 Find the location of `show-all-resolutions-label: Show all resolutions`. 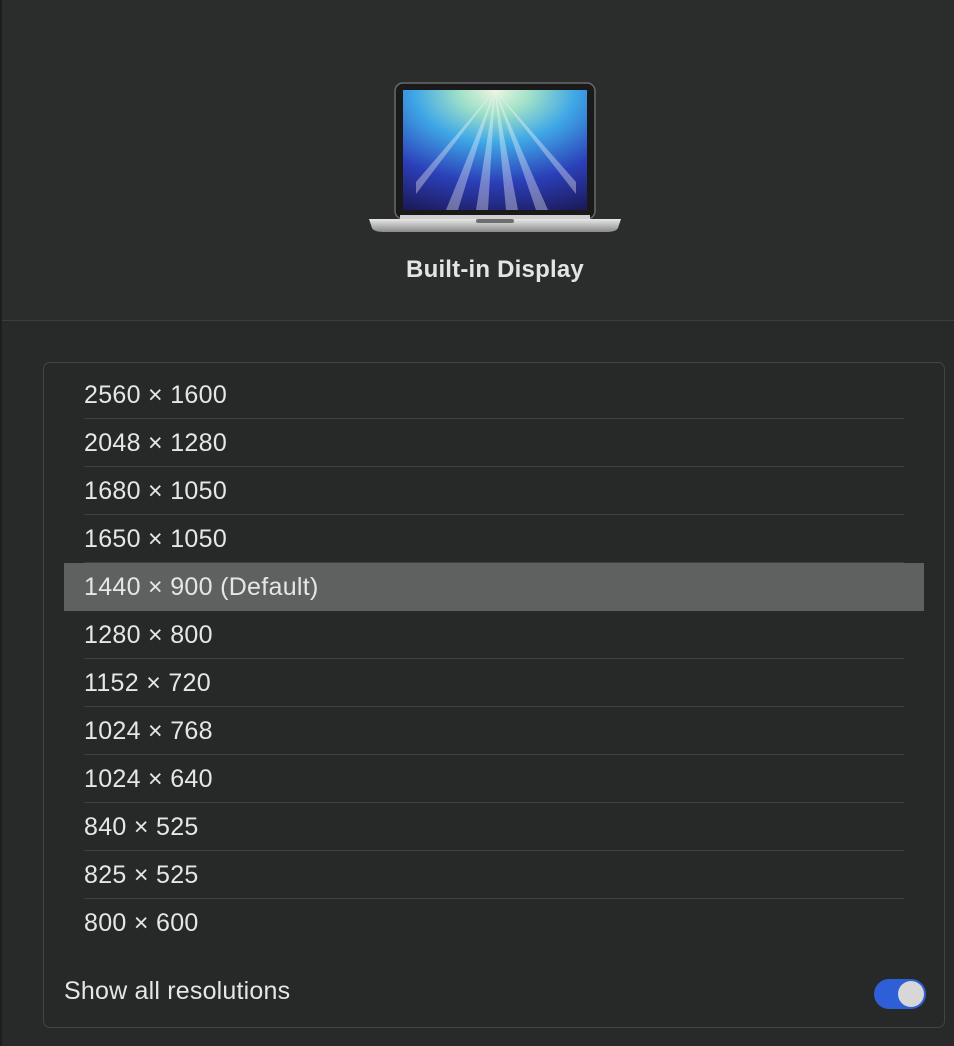

show-all-resolutions-label: Show all resolutions is located at coordinates (177, 991).